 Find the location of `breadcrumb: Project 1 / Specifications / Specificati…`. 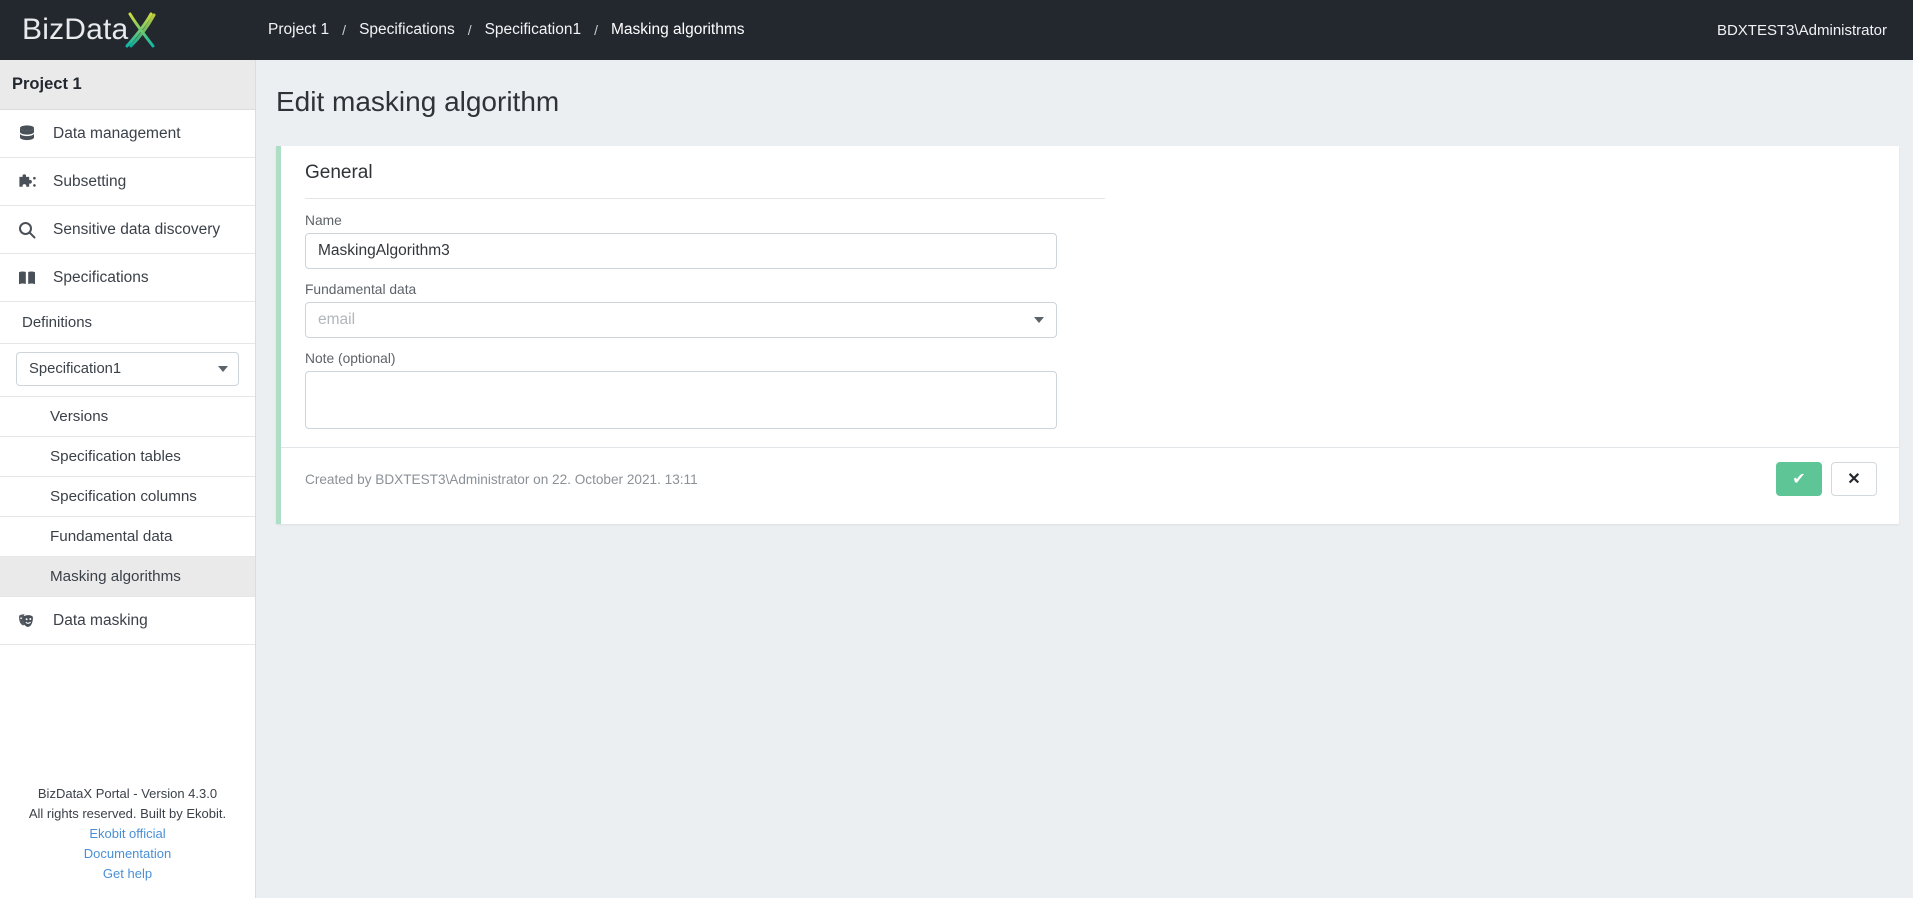

breadcrumb: Project 1 / Specifications / Specificati… is located at coordinates (986, 30).